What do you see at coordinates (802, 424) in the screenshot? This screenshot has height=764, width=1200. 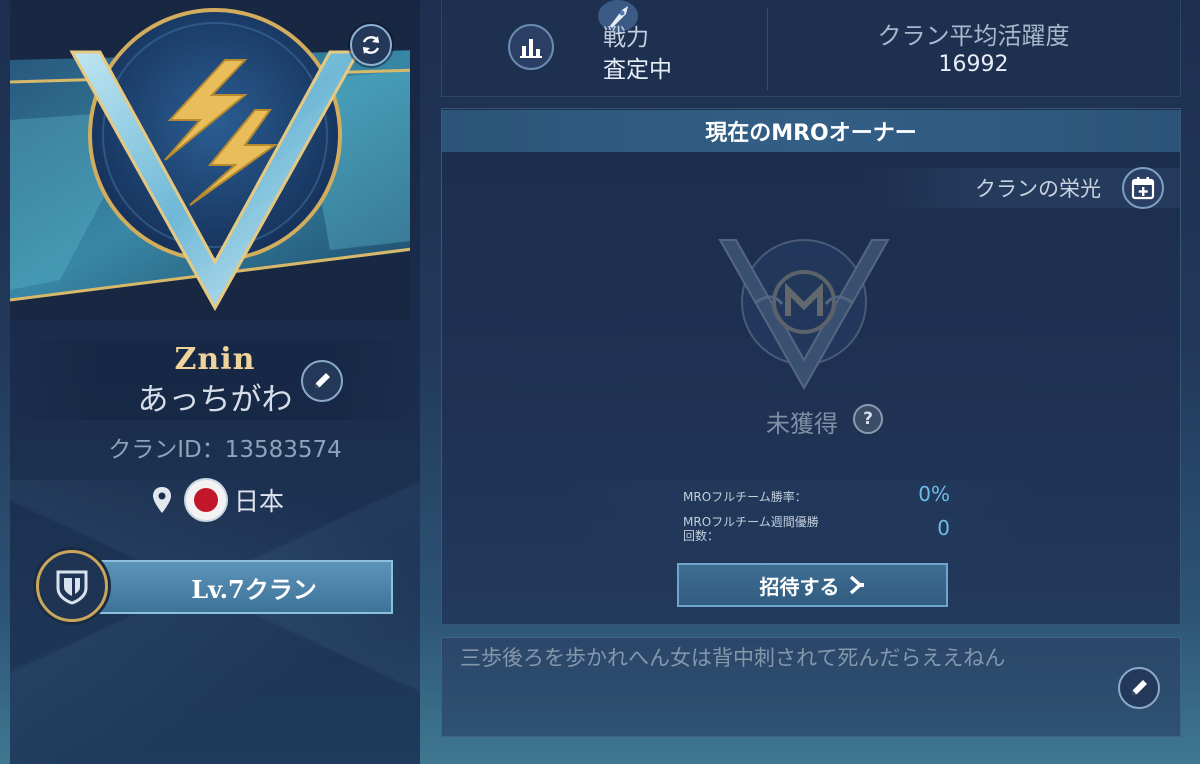 I see `mro-status-label: 未獲得` at bounding box center [802, 424].